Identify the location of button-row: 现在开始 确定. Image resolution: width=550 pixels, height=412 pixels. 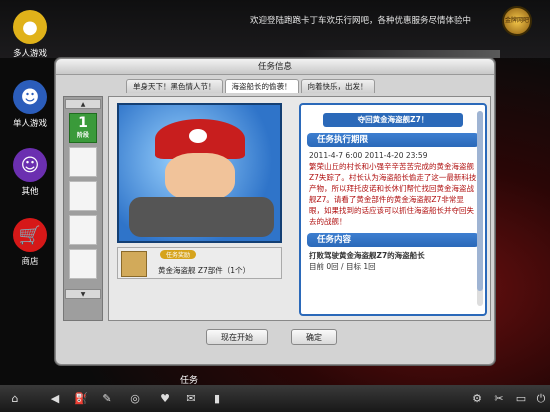
(276, 339).